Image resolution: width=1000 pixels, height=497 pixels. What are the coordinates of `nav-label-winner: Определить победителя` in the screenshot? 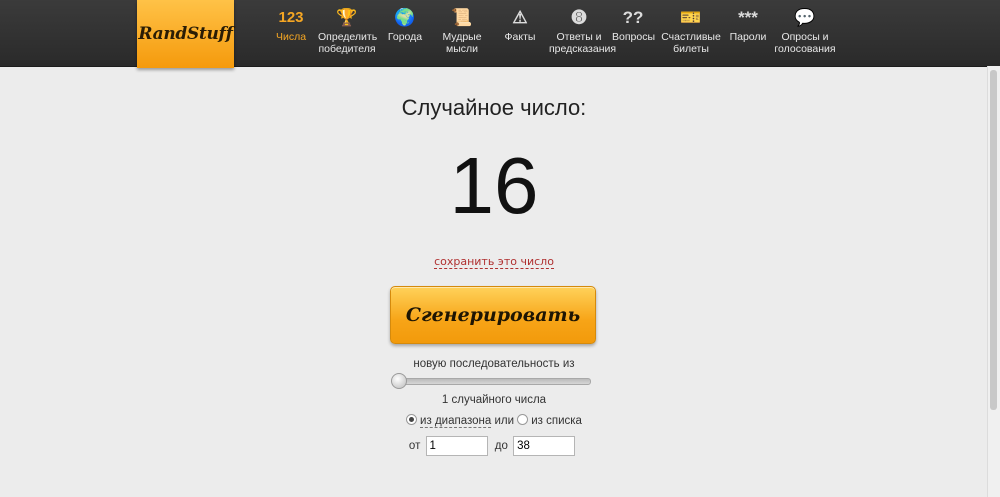 It's located at (348, 43).